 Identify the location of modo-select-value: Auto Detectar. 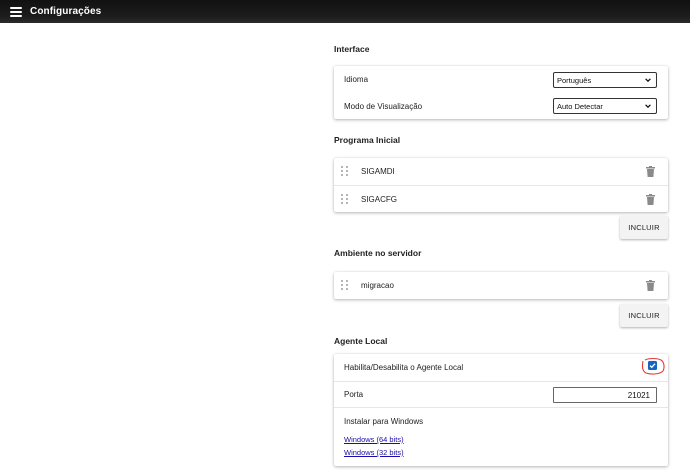
(580, 106).